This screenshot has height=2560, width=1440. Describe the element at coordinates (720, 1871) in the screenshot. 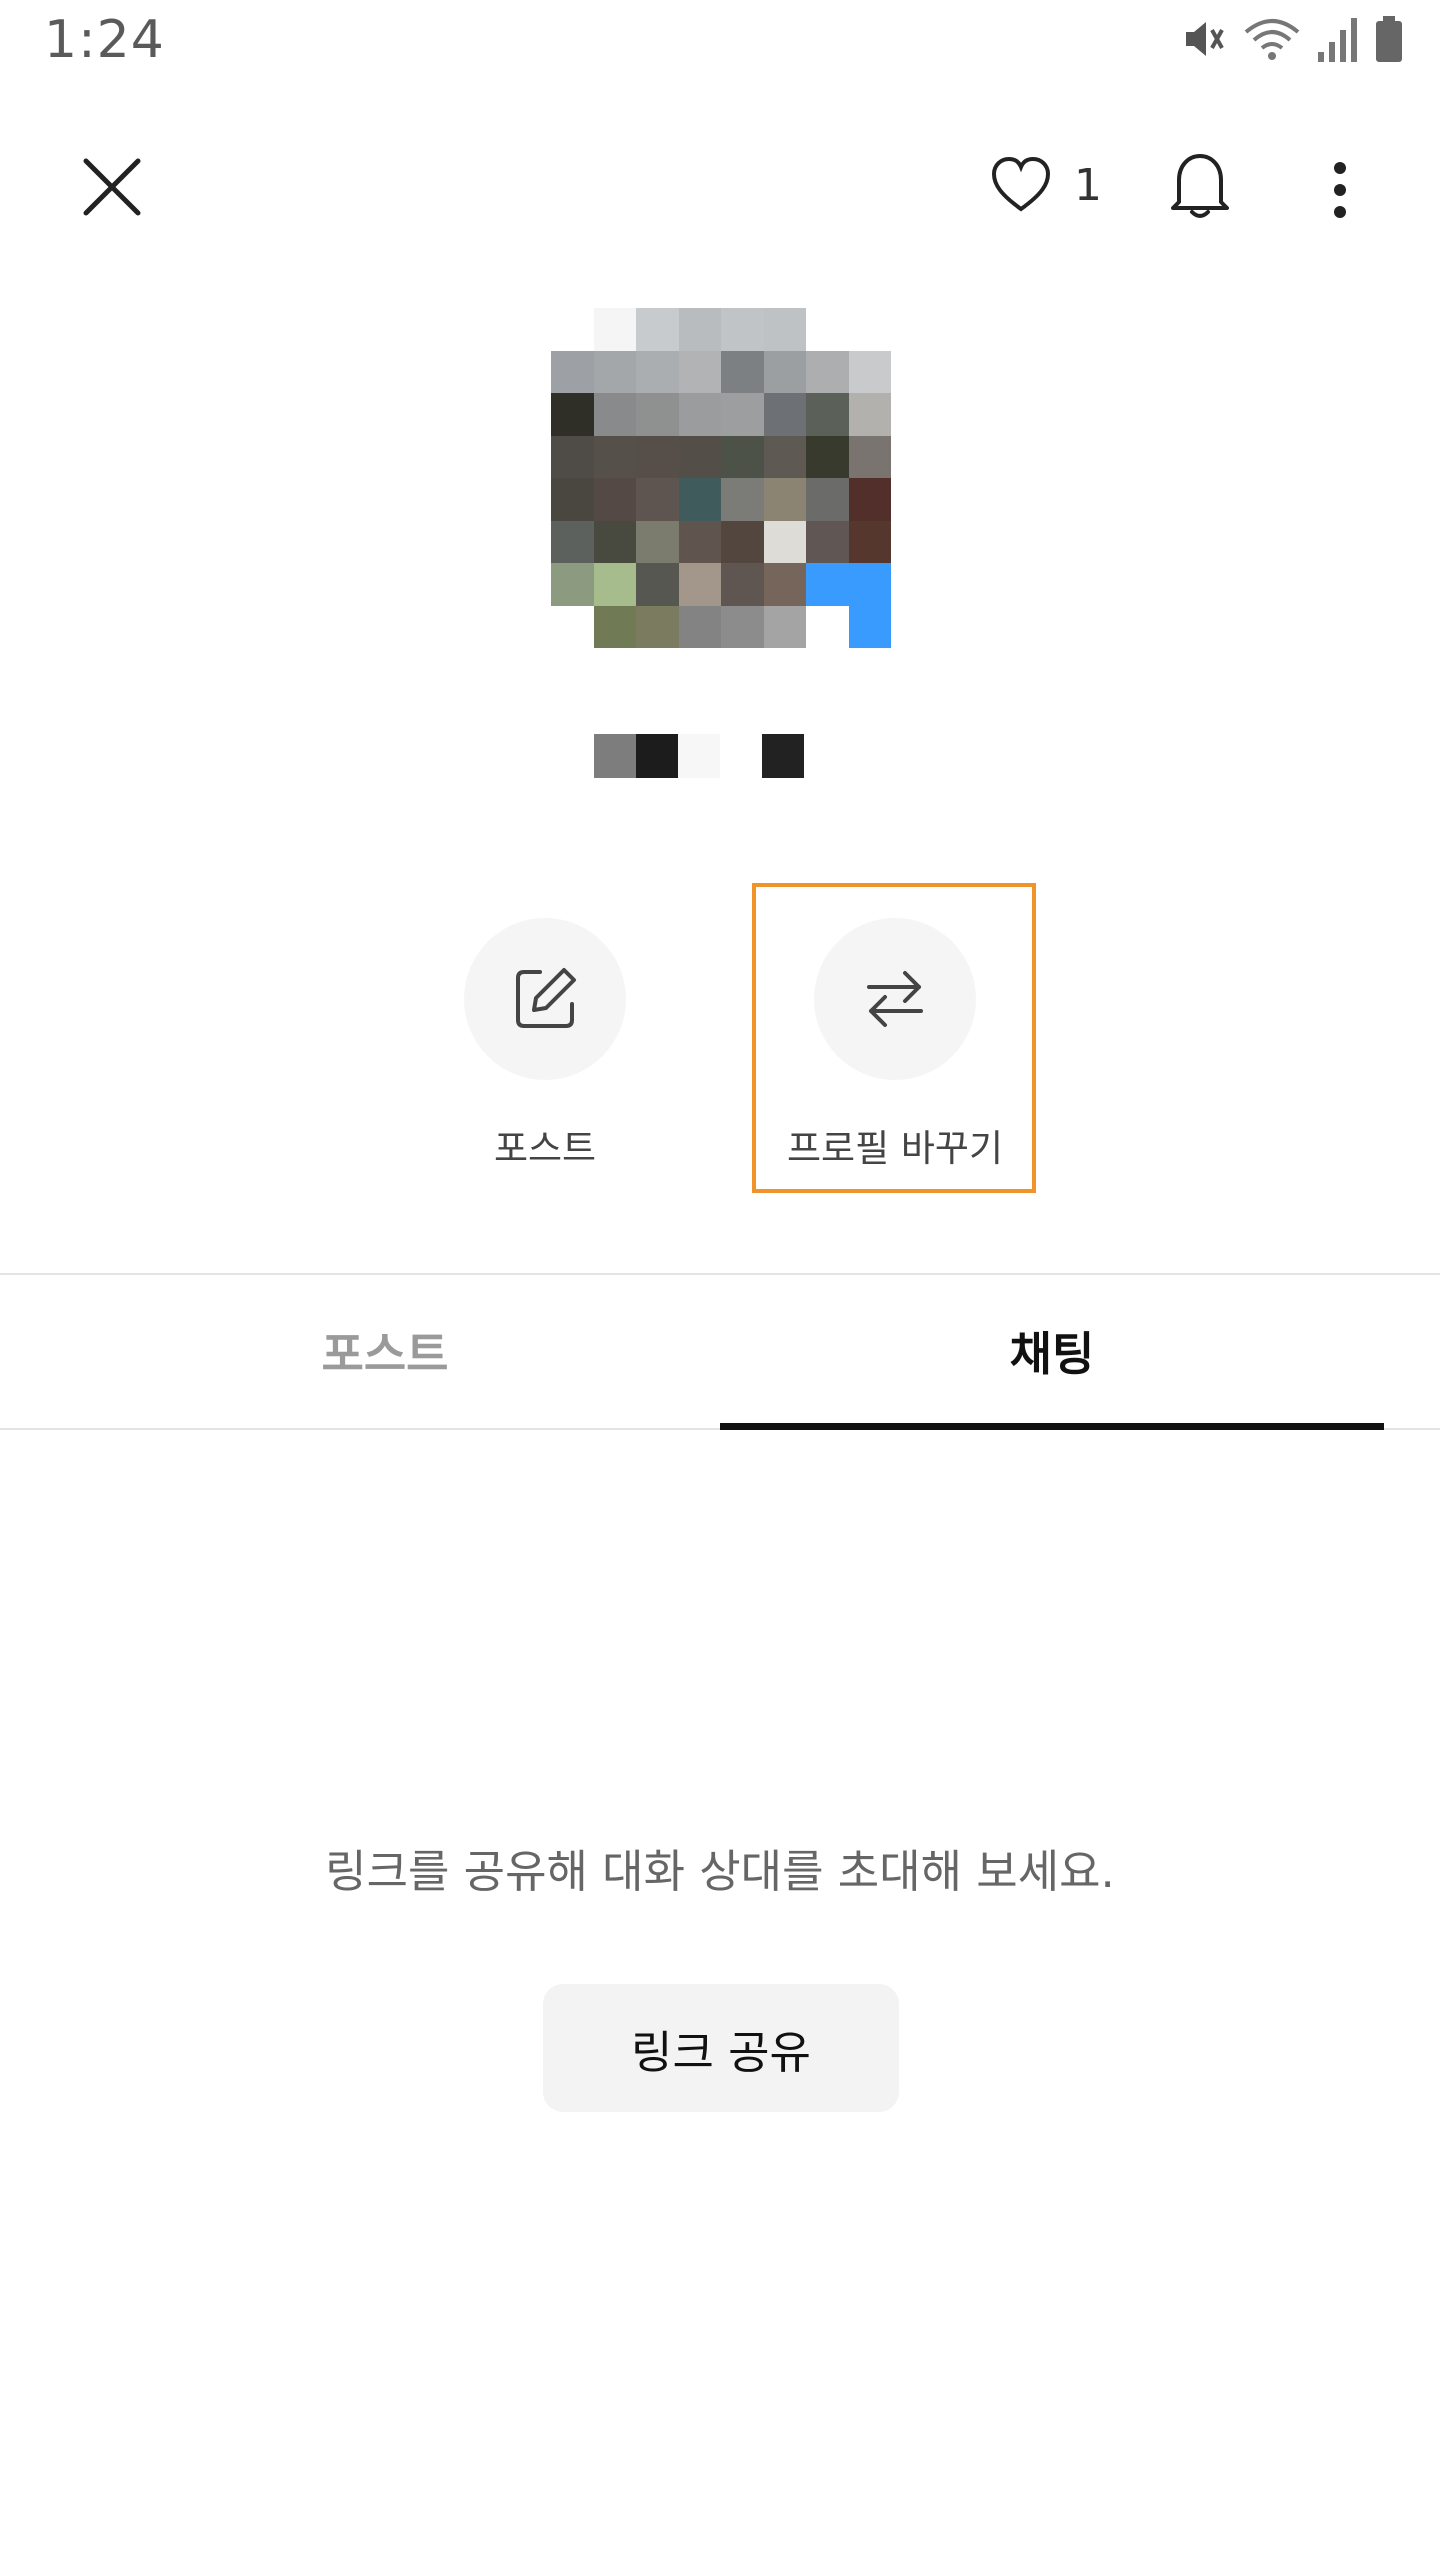

I see `empty-state-message: 링크를 공유해 대화 상대를 초대해 보세요.` at that location.